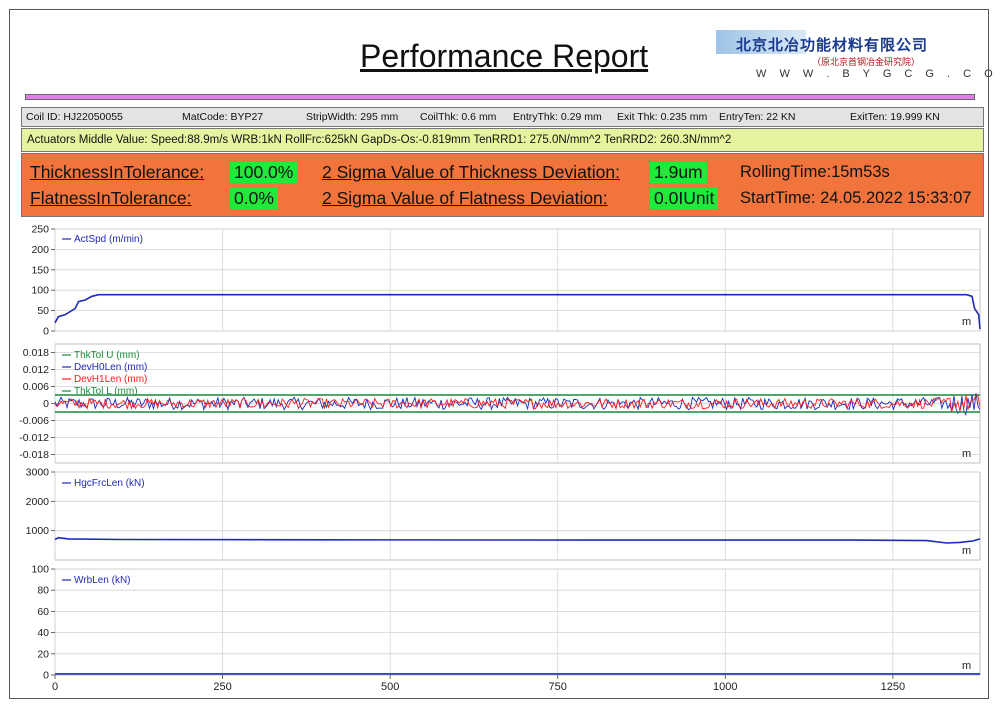 The image size is (1000, 706). I want to click on chart-2-unit-label: m, so click(966, 551).